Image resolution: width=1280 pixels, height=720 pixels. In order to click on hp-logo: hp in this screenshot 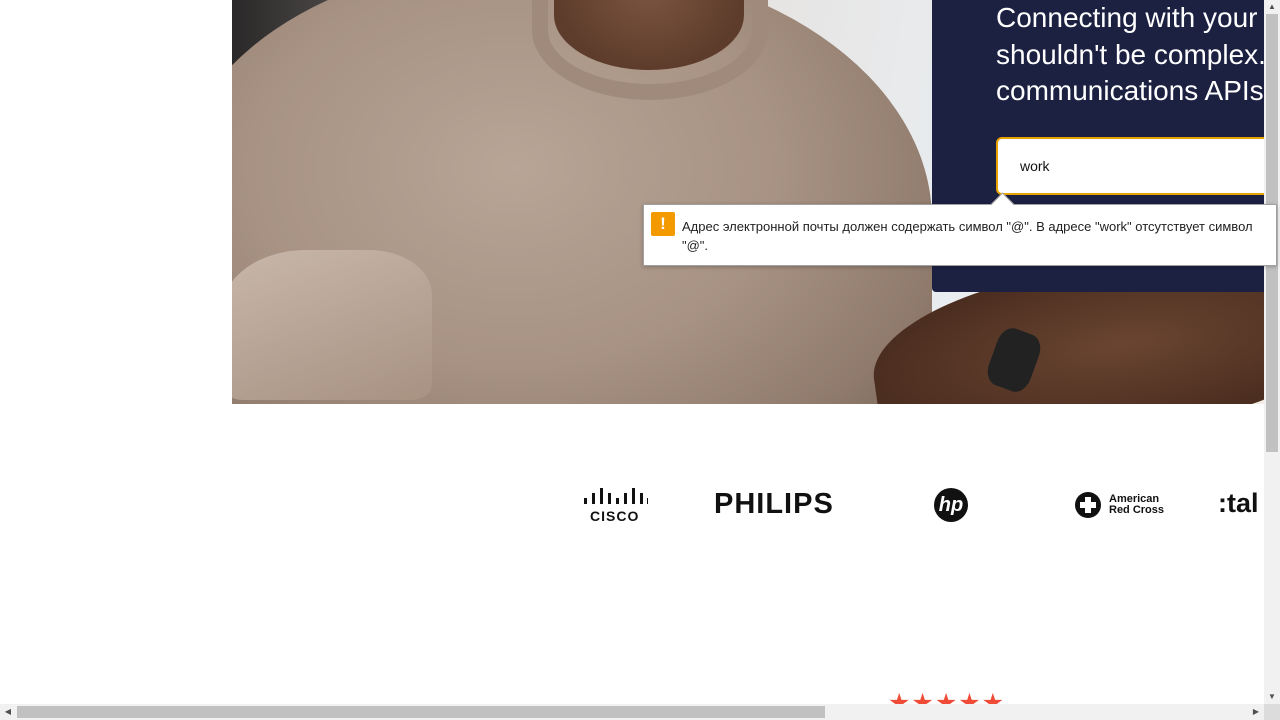, I will do `click(951, 505)`.